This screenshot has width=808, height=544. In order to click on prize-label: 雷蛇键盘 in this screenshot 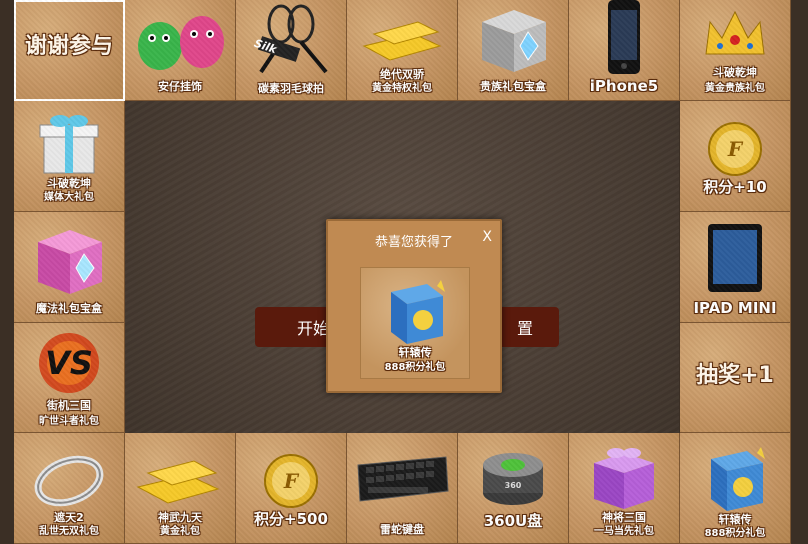, I will do `click(402, 529)`.